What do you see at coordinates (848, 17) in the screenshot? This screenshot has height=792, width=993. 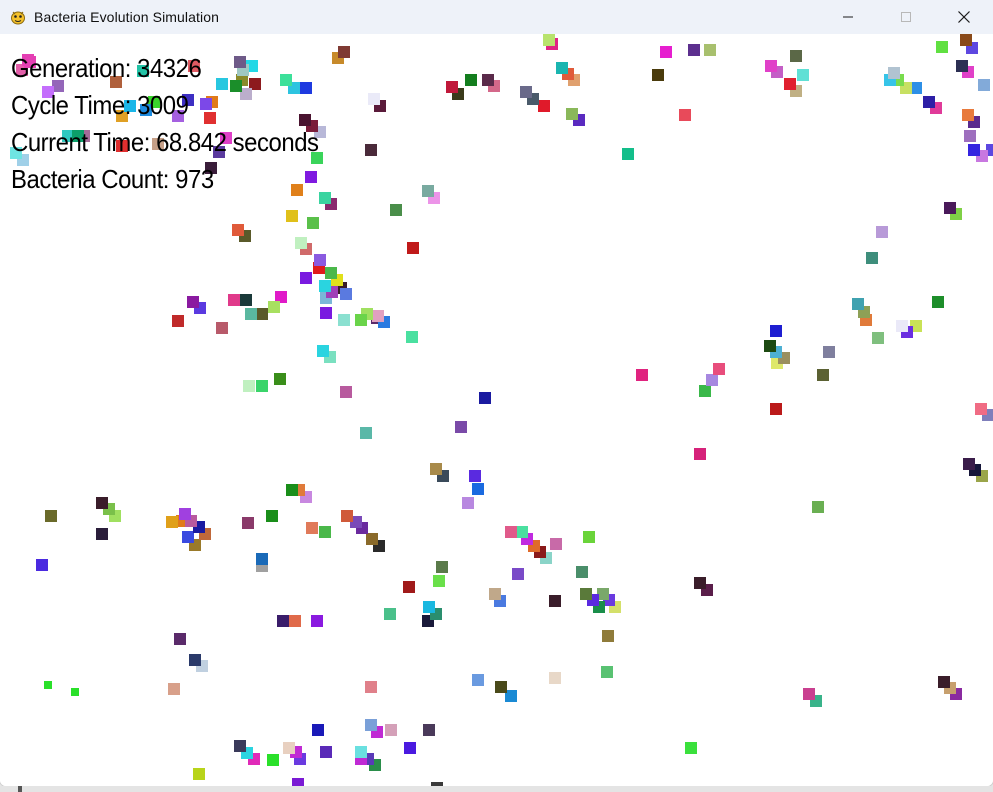 I see `minimize-button` at bounding box center [848, 17].